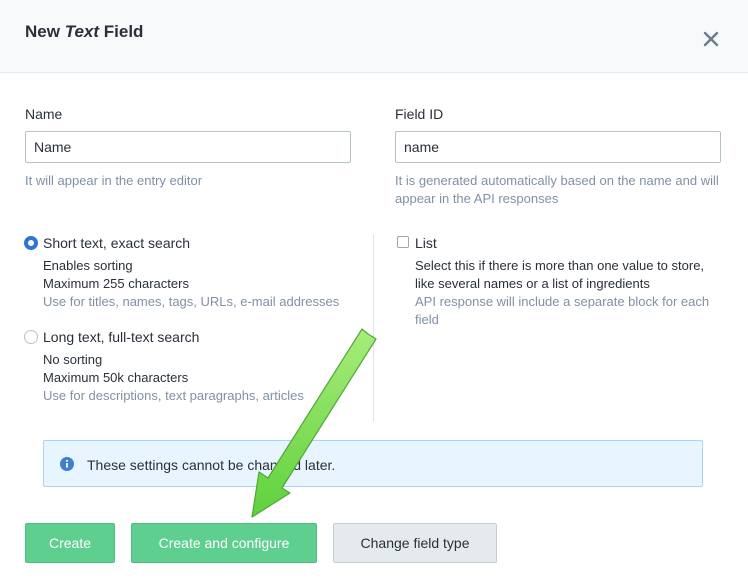  What do you see at coordinates (116, 283) in the screenshot?
I see `short-text-detail: Maximum 255 characters` at bounding box center [116, 283].